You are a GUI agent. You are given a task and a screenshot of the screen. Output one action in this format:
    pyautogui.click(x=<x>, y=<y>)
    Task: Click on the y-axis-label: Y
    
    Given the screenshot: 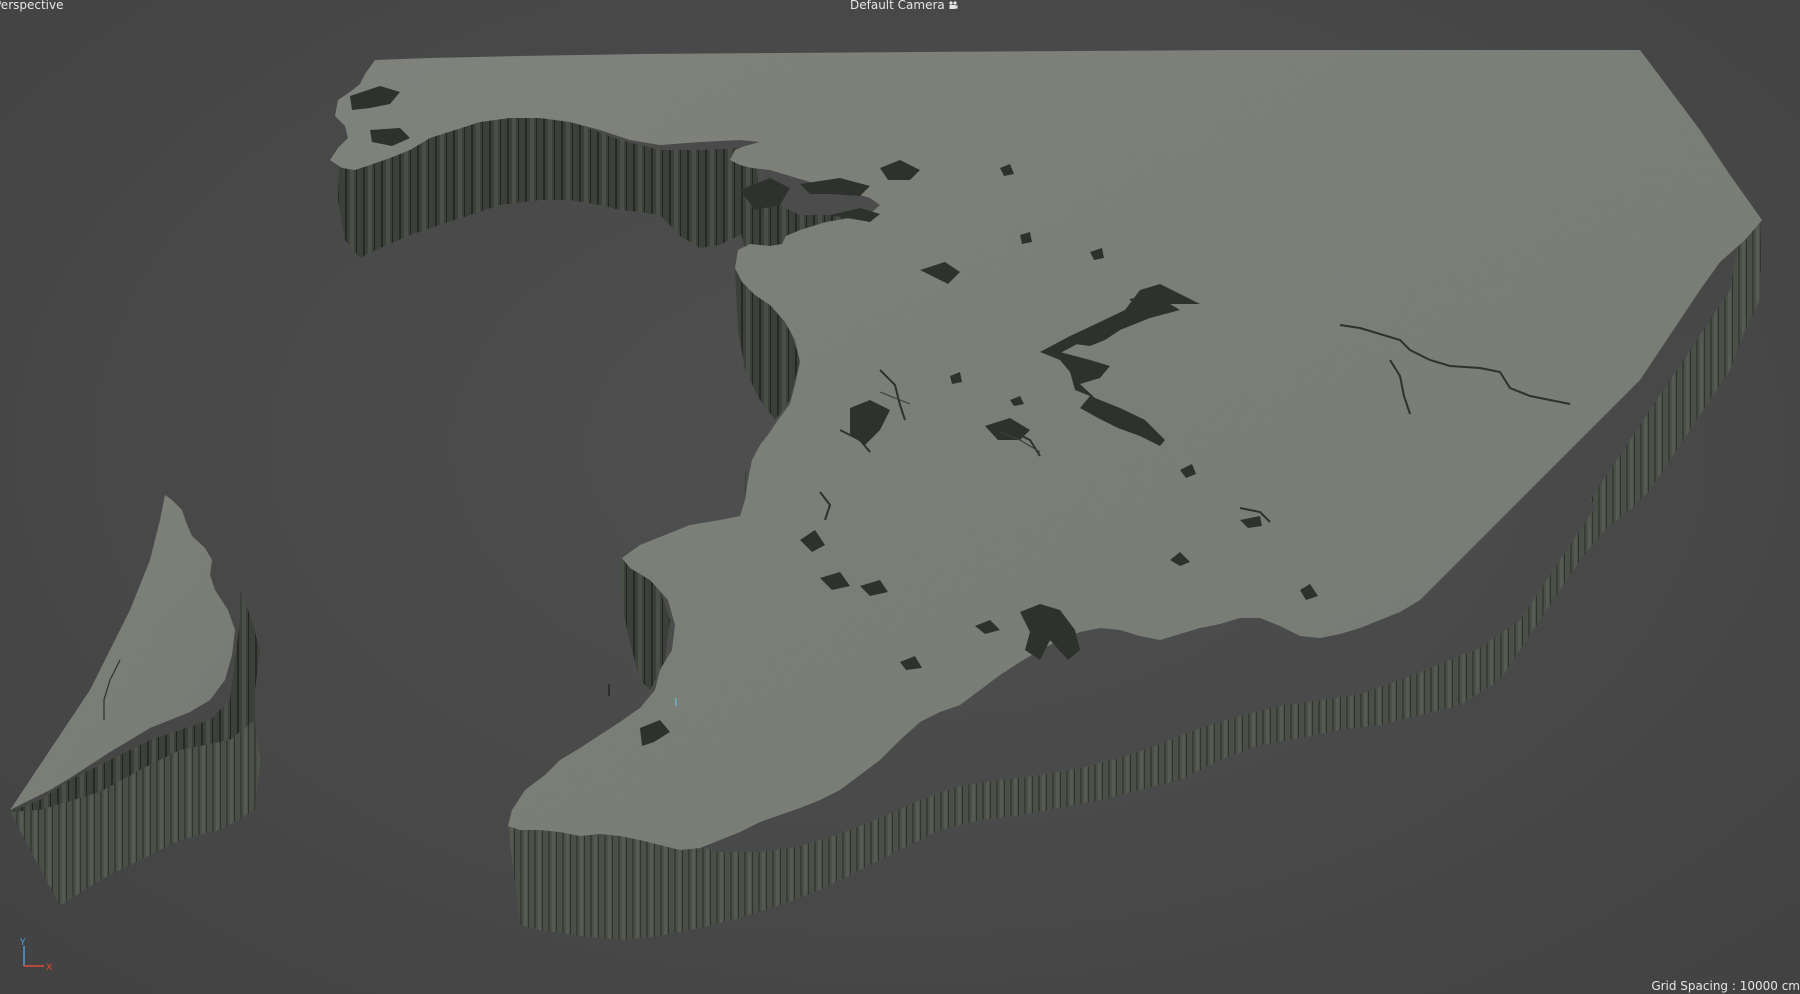 What is the action you would take?
    pyautogui.click(x=22, y=943)
    